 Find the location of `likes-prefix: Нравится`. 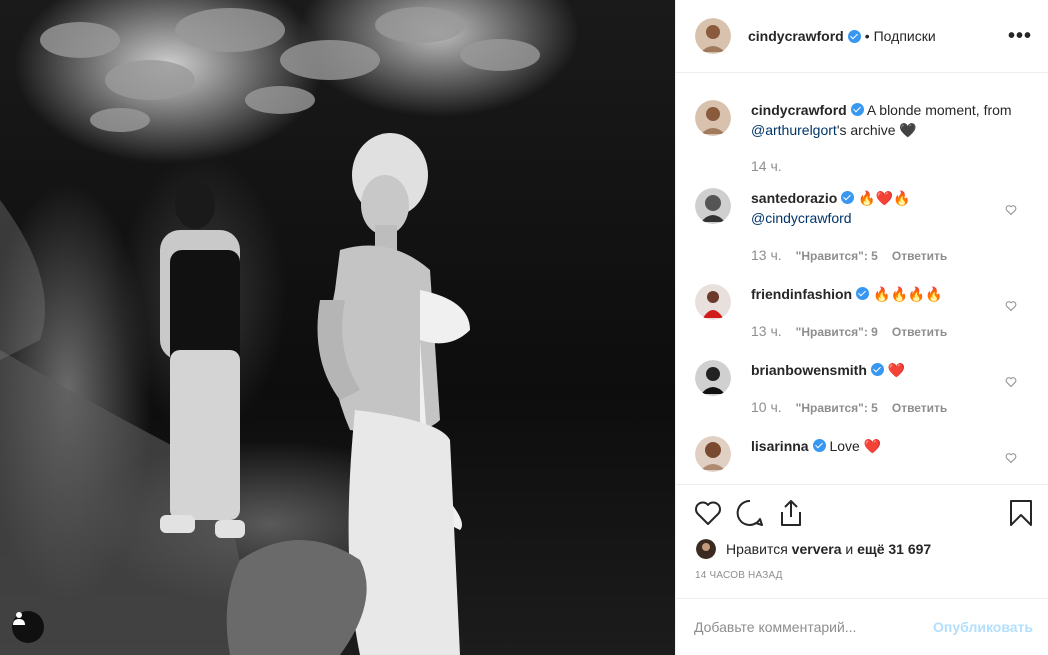

likes-prefix: Нравится is located at coordinates (757, 549).